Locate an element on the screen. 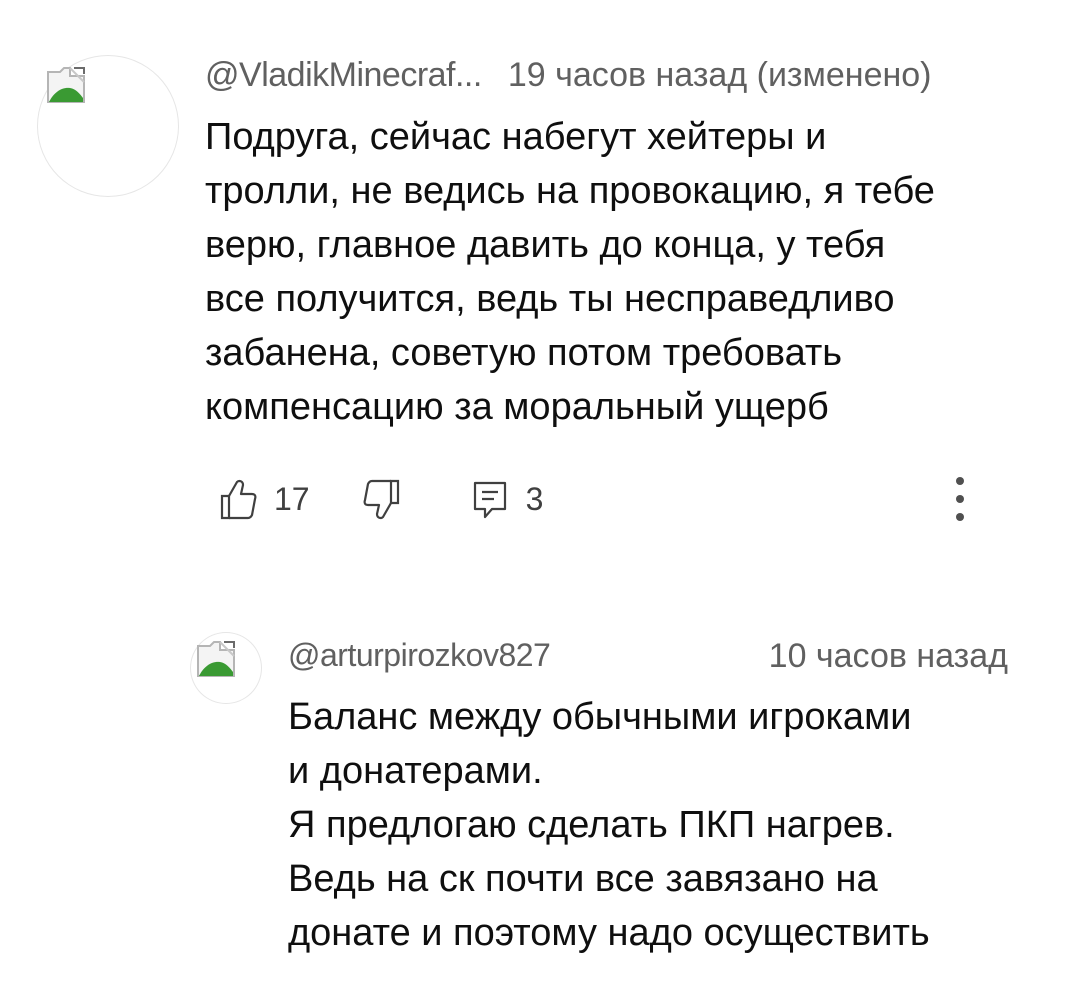 Image resolution: width=1080 pixels, height=986 pixels. comment-text-line: Подруга, сейчас набегут хейтеры и is located at coordinates (516, 137).